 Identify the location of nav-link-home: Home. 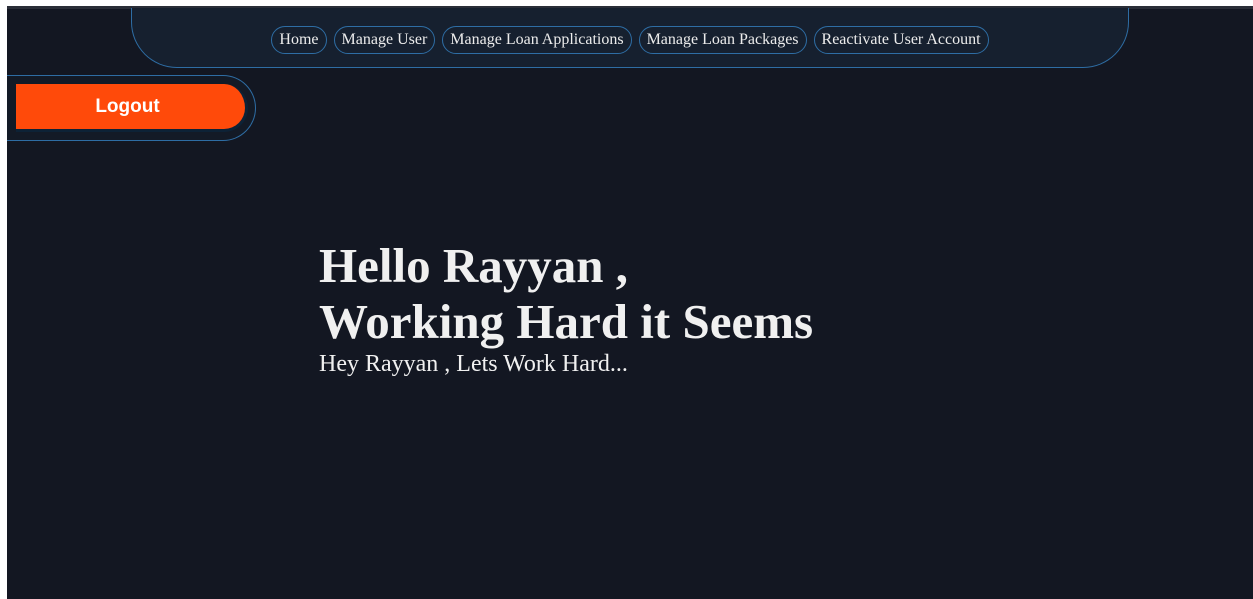
(299, 39).